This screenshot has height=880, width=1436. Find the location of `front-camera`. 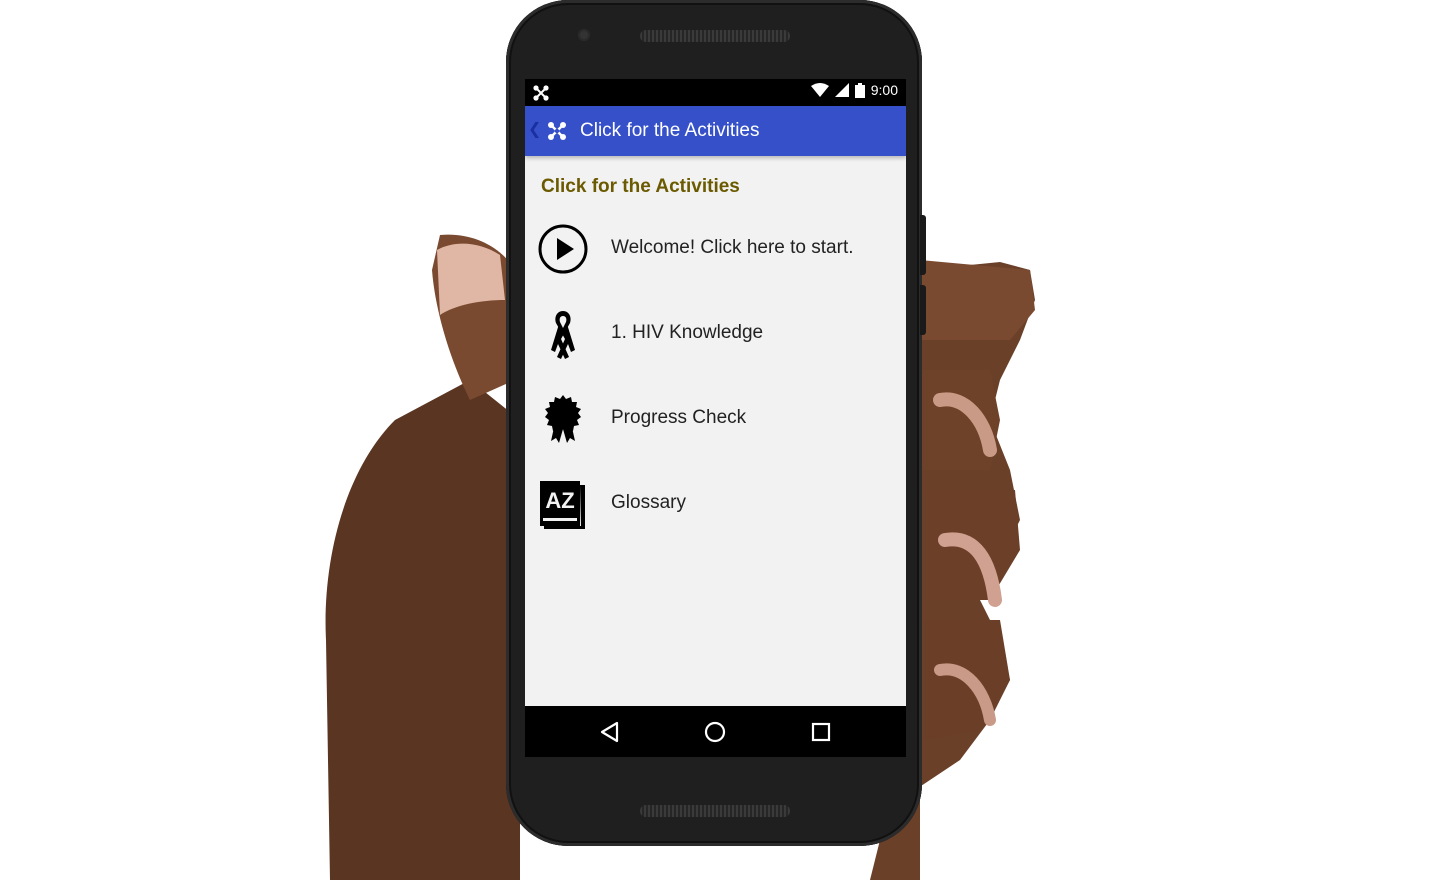

front-camera is located at coordinates (584, 35).